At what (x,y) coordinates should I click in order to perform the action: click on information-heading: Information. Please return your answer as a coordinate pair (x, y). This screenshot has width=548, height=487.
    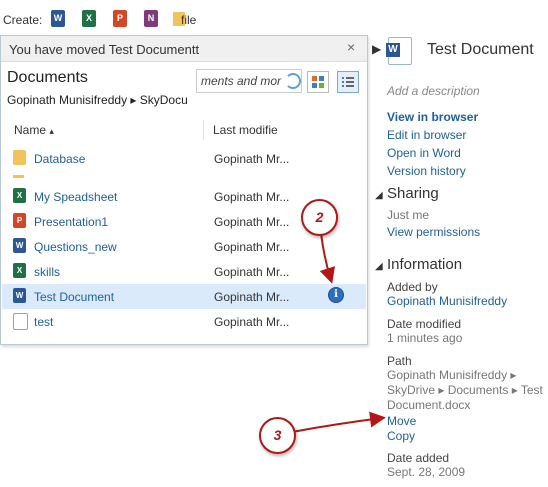
    Looking at the image, I should click on (425, 264).